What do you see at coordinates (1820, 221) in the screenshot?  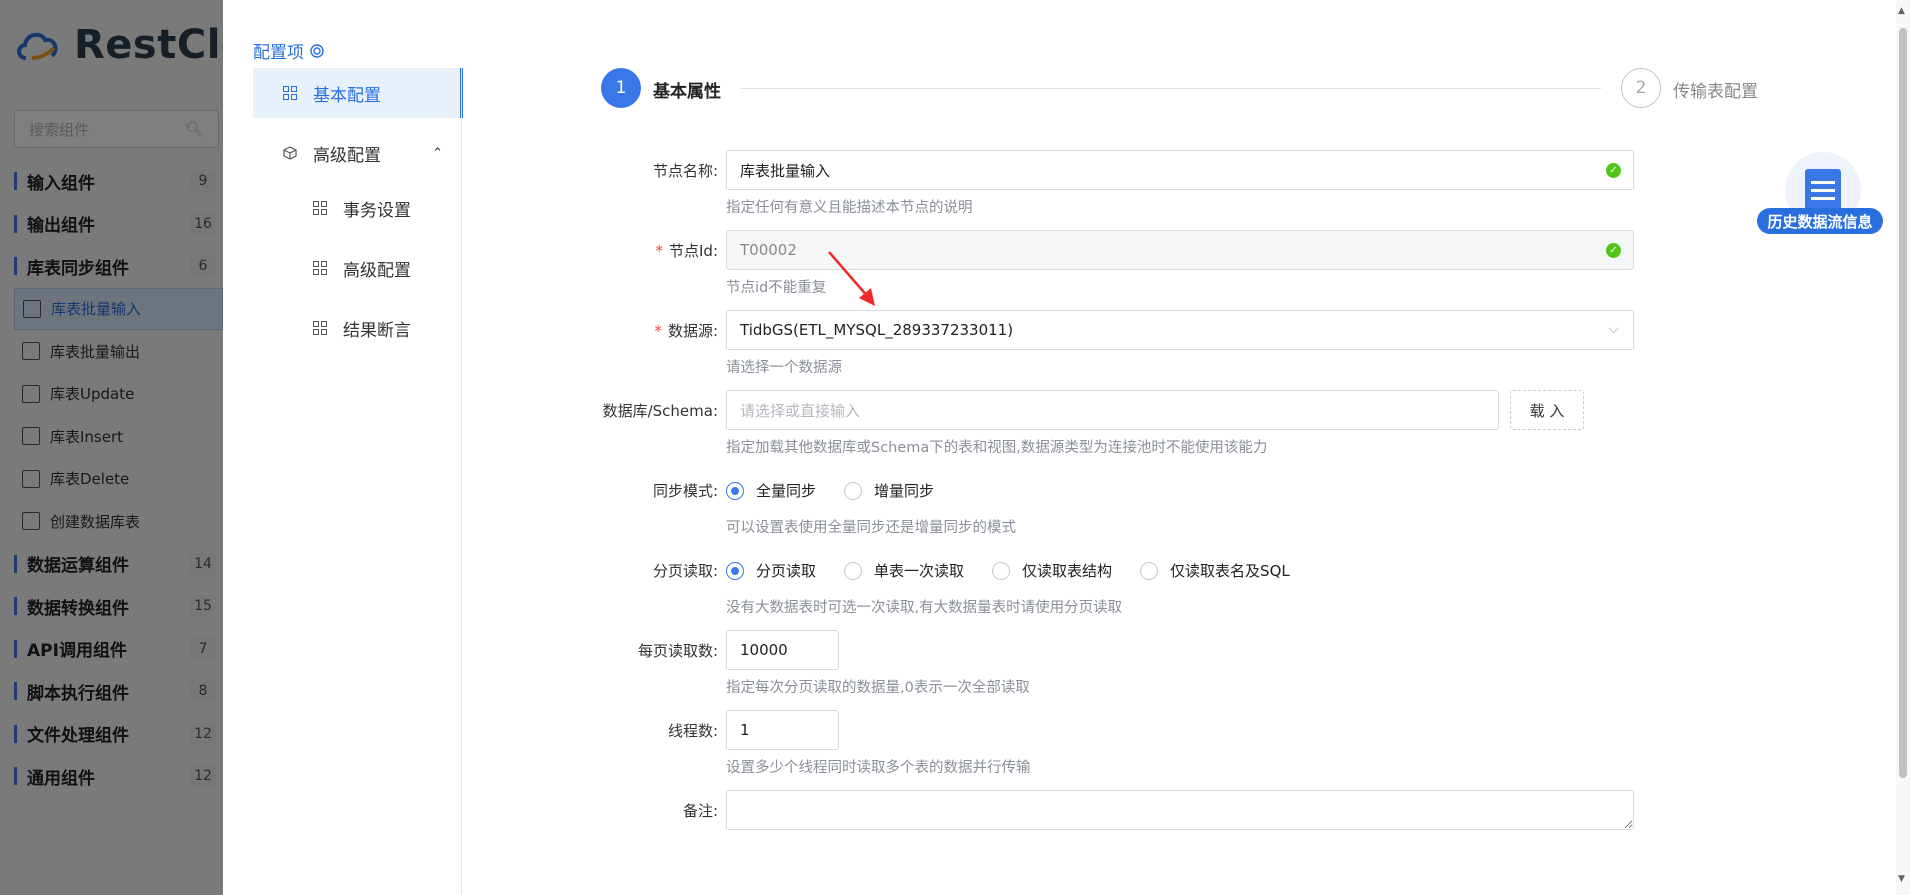 I see `history-label: 历史数据流信息` at bounding box center [1820, 221].